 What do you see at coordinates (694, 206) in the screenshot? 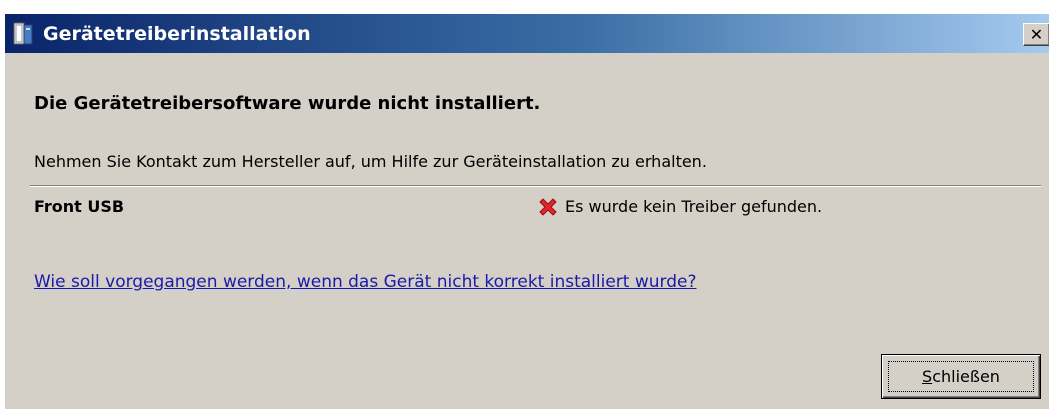
I see `device-status: Es wurde kein Treiber gefunden.` at bounding box center [694, 206].